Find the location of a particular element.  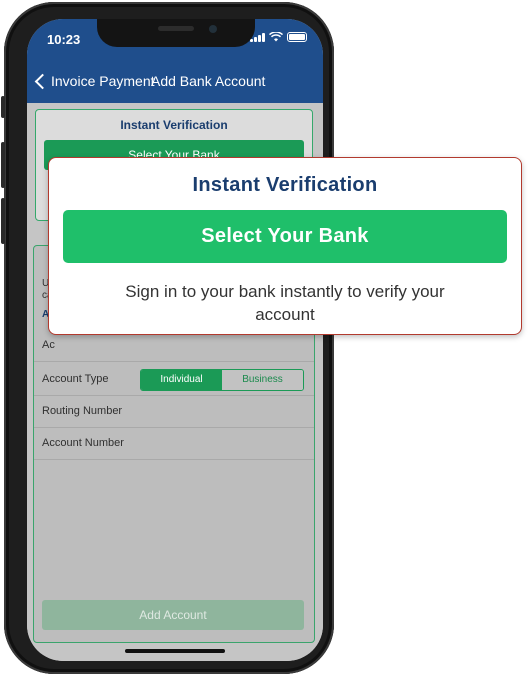

back-label: Invoice Payment is located at coordinates (103, 81).